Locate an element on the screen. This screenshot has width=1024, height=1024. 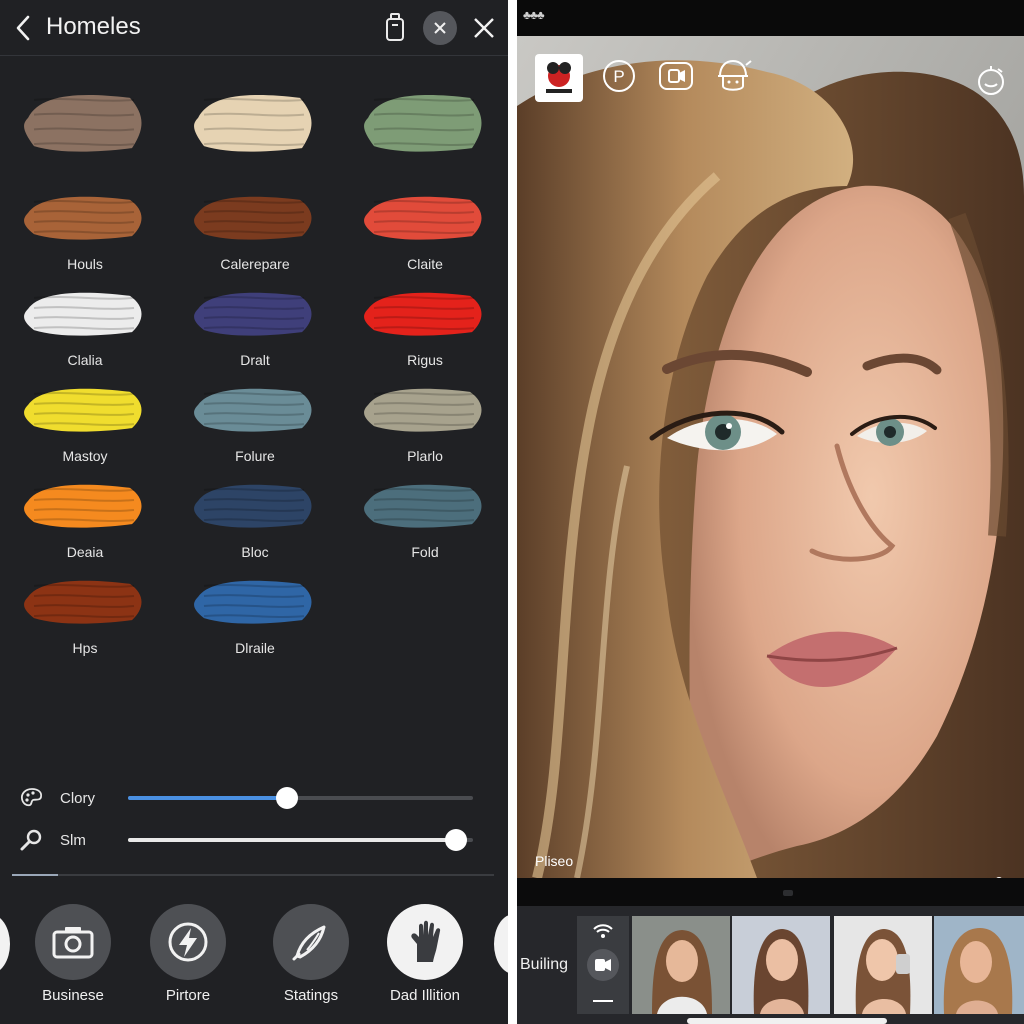
color-slider-row: Clory is located at coordinates (253, 798).